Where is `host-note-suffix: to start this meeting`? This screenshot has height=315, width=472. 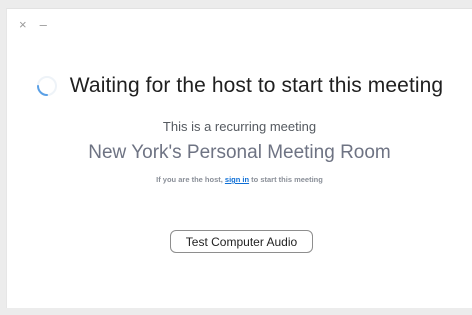
host-note-suffix: to start this meeting is located at coordinates (286, 179).